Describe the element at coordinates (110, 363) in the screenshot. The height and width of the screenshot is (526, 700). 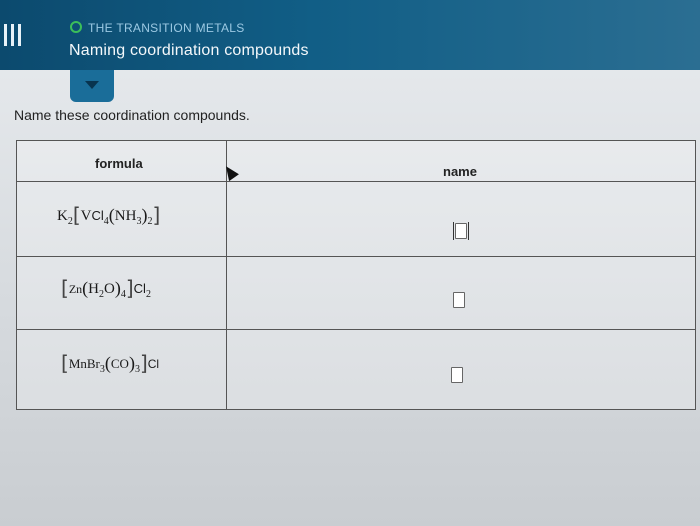
I see `formula-row-3: [MnBr3(CO)3]Cl` at that location.